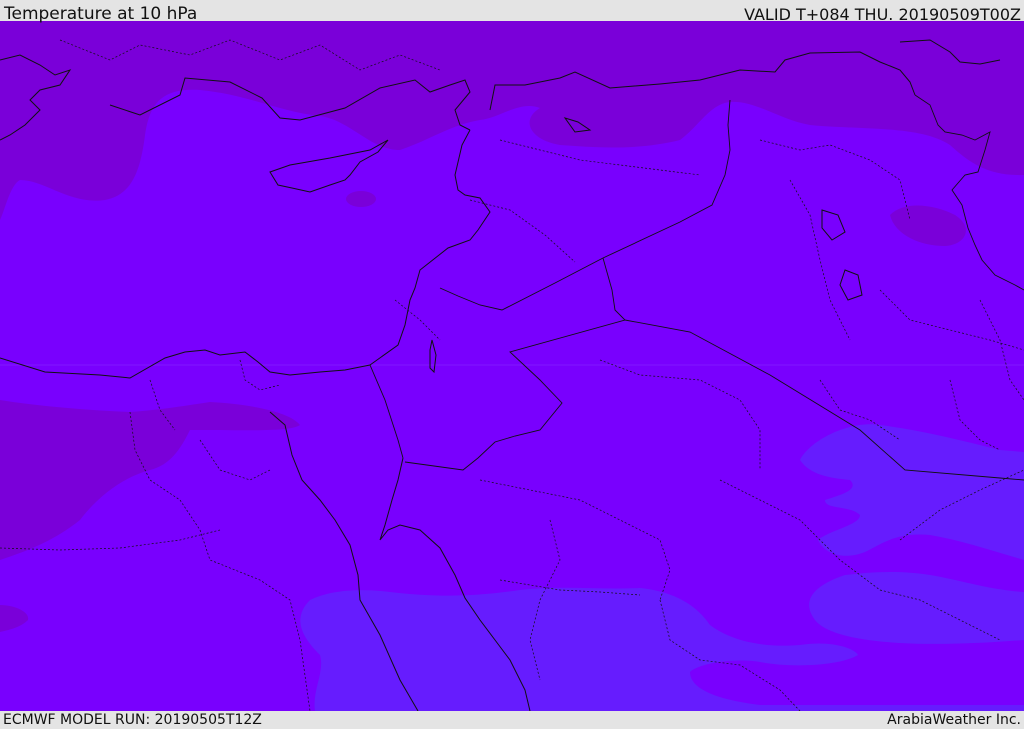 This screenshot has height=729, width=1024. I want to click on model-run-label: ECMWF MODEL RUN: 20190505T12Z, so click(132, 720).